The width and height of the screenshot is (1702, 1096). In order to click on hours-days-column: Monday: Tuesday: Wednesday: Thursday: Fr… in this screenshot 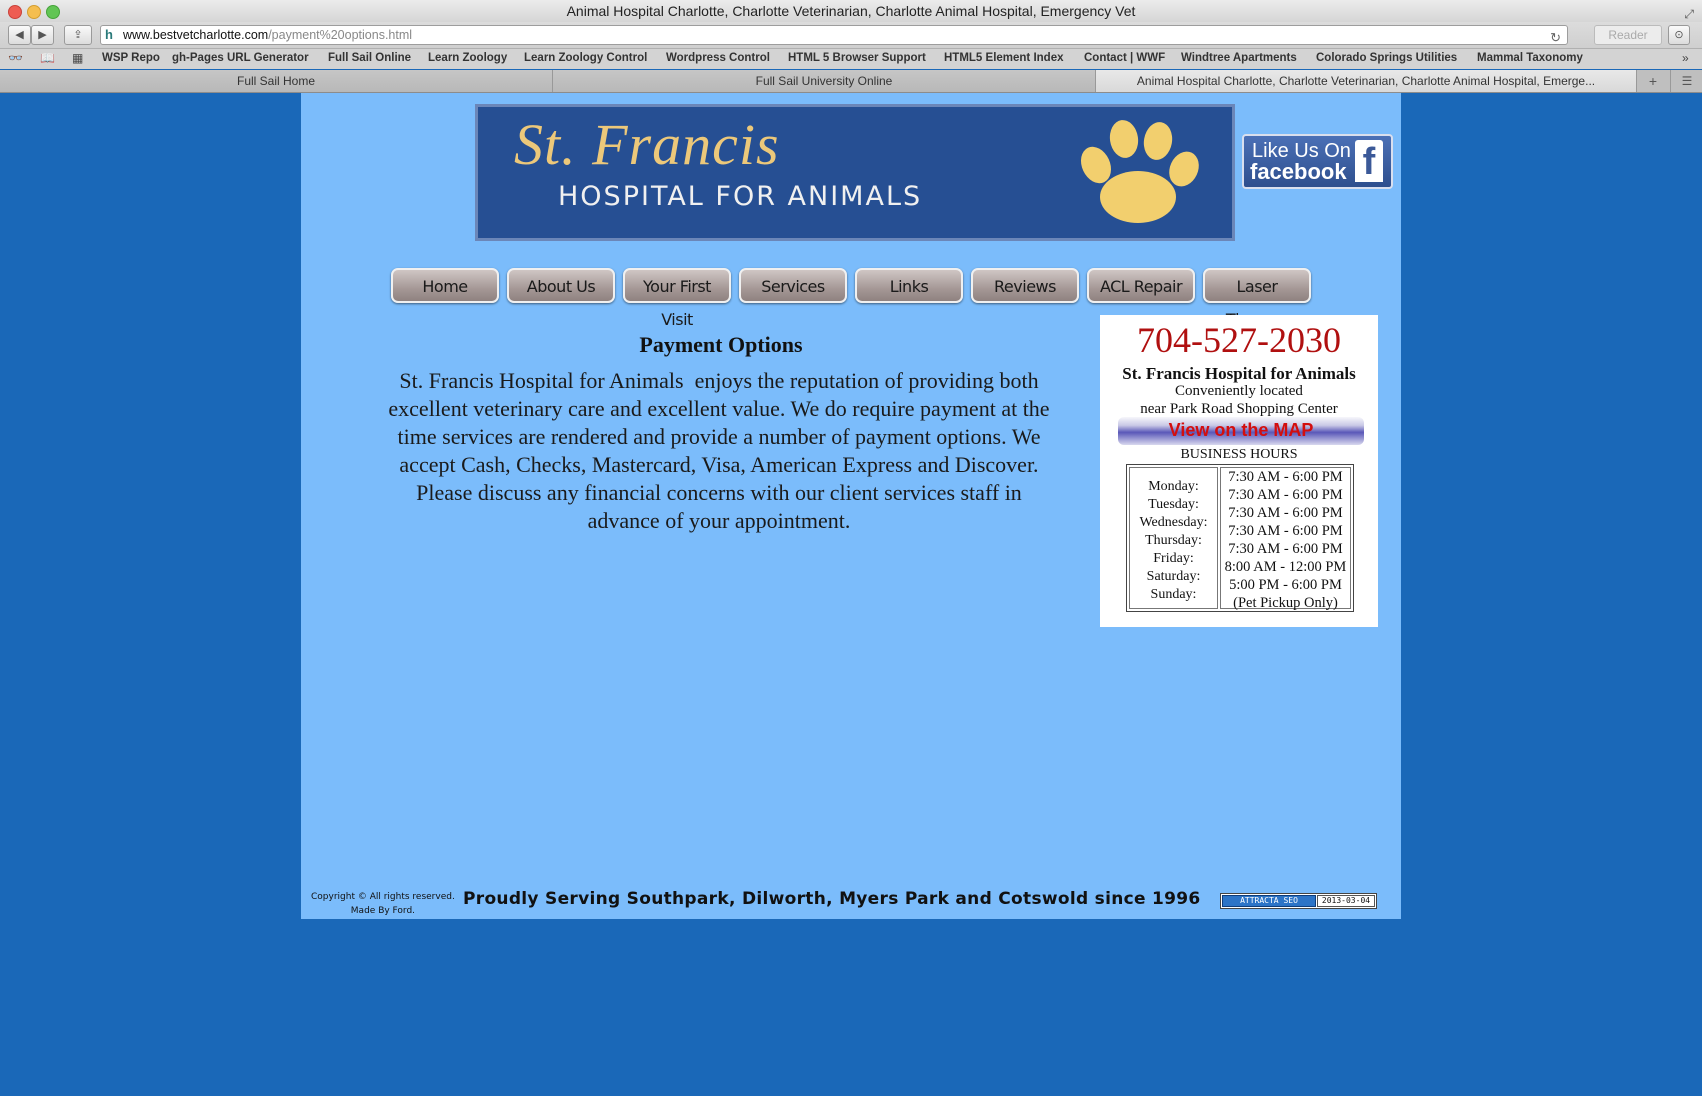, I will do `click(1173, 538)`.